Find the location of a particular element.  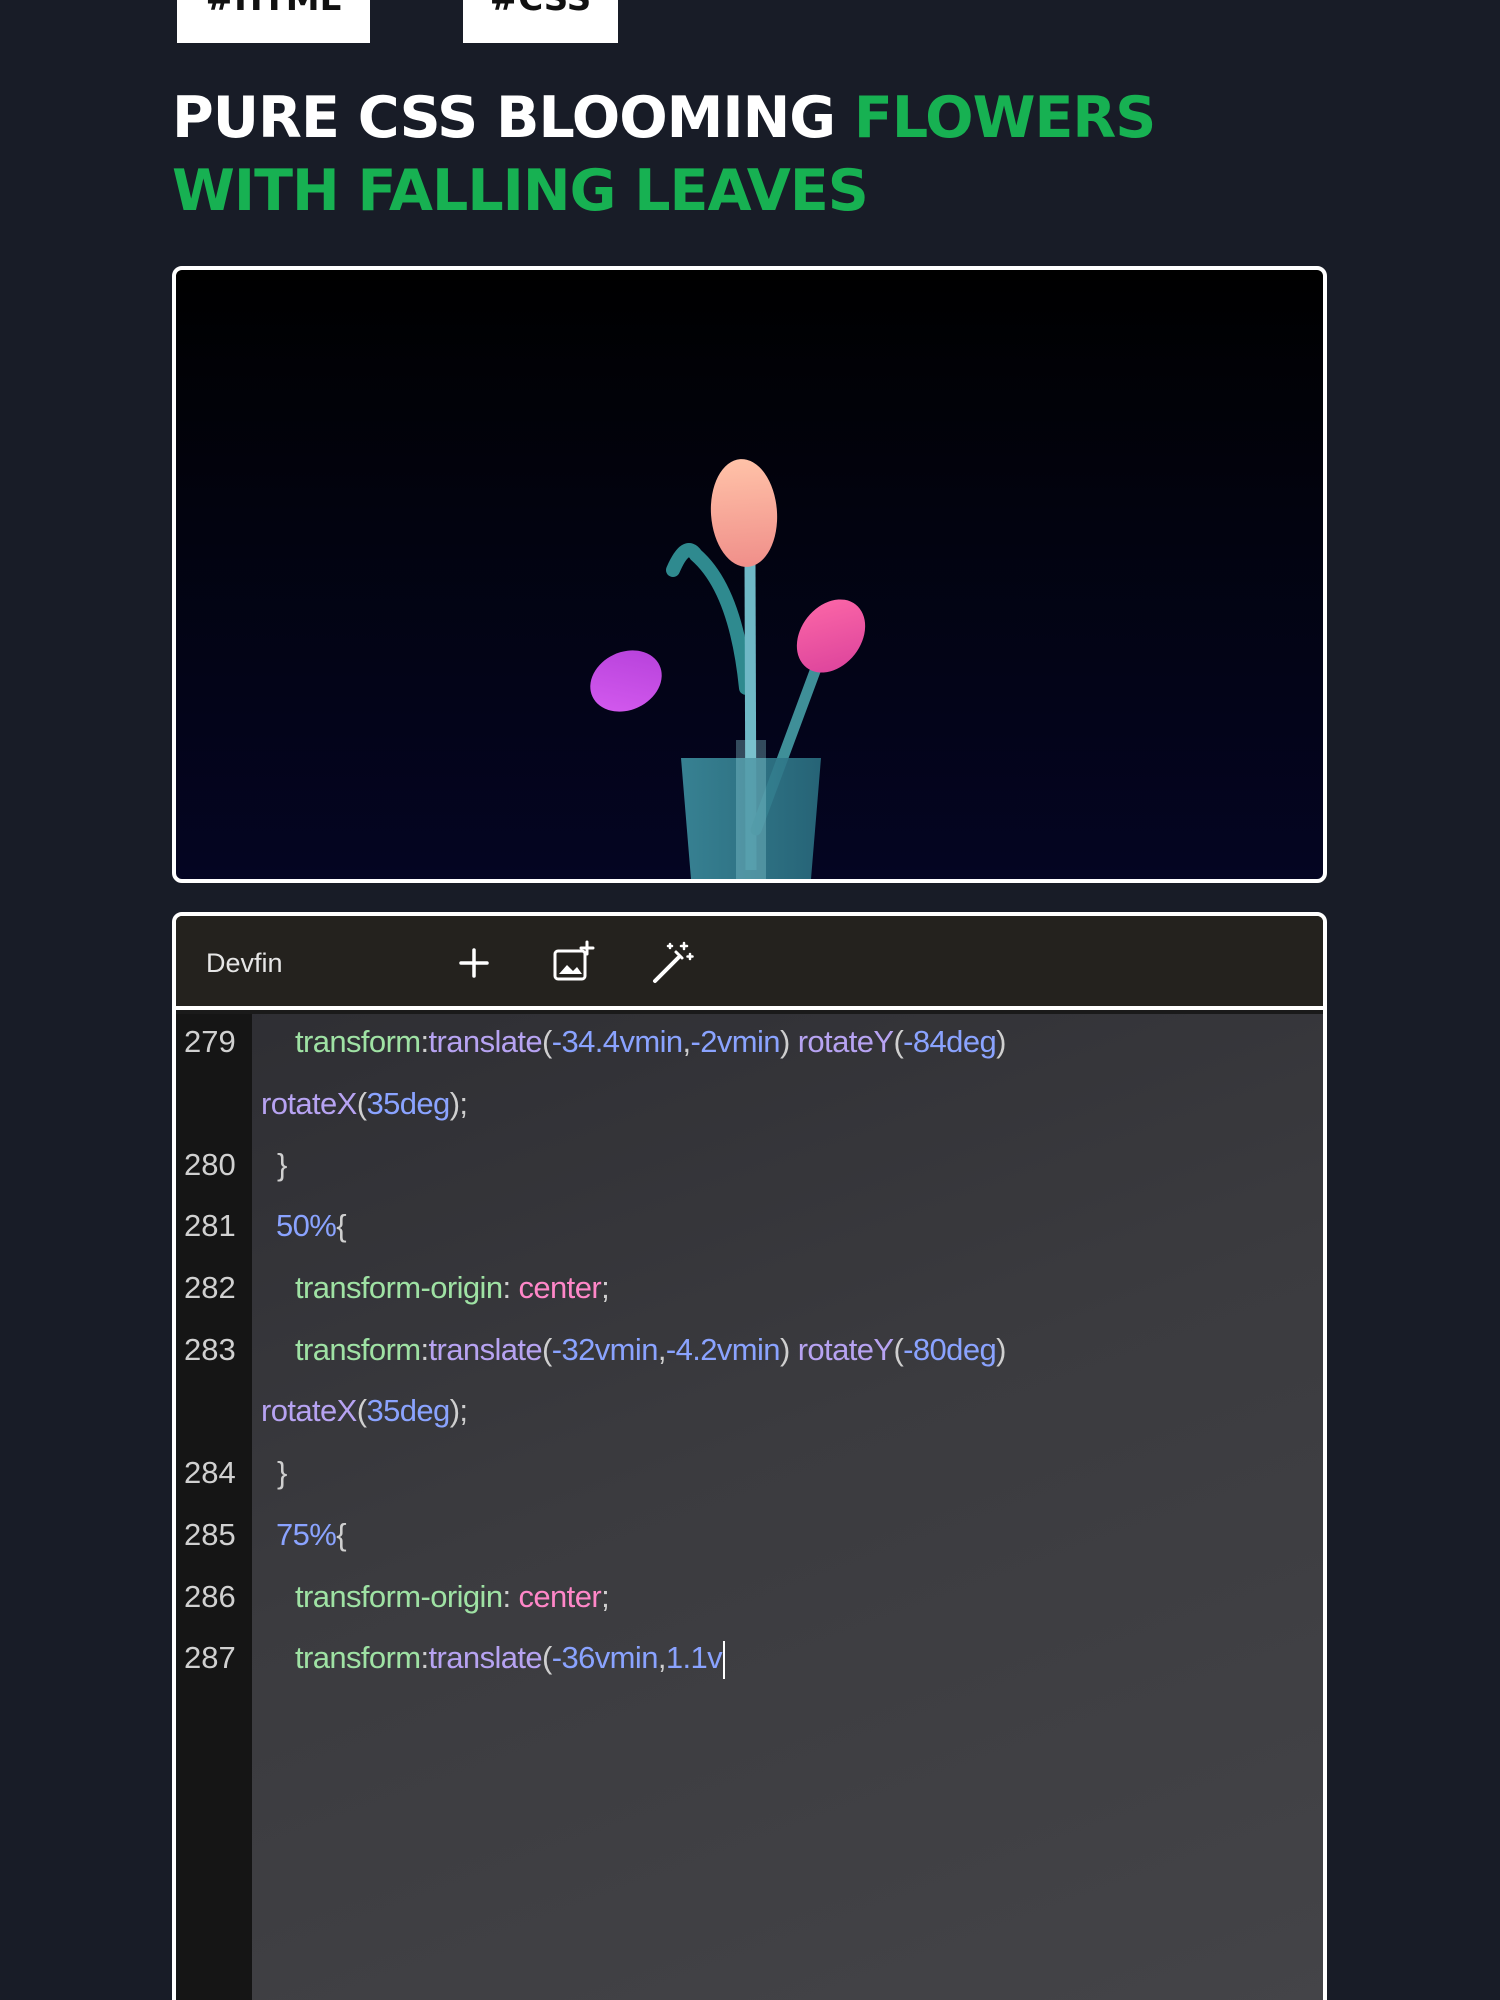

code-line: 75%{ is located at coordinates (311, 1535).